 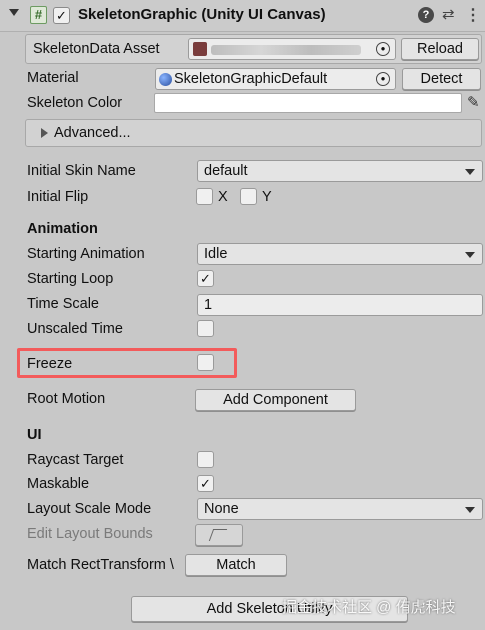 I want to click on initial-flip-label: Initial Flip, so click(x=58, y=197).